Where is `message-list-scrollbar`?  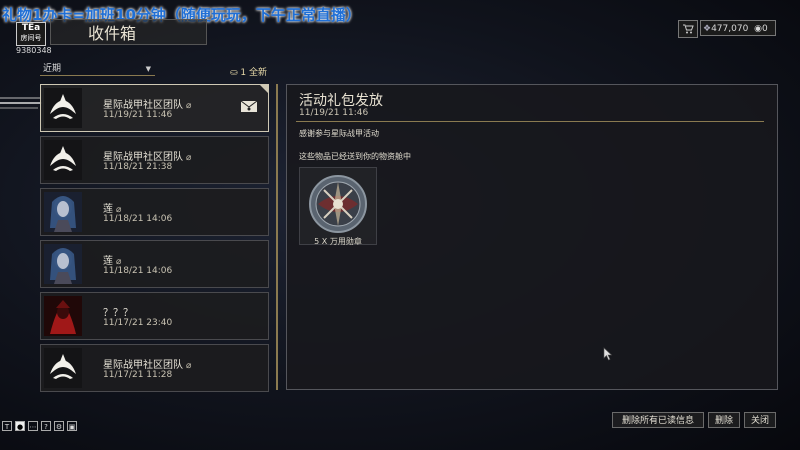
message-list-scrollbar is located at coordinates (277, 237).